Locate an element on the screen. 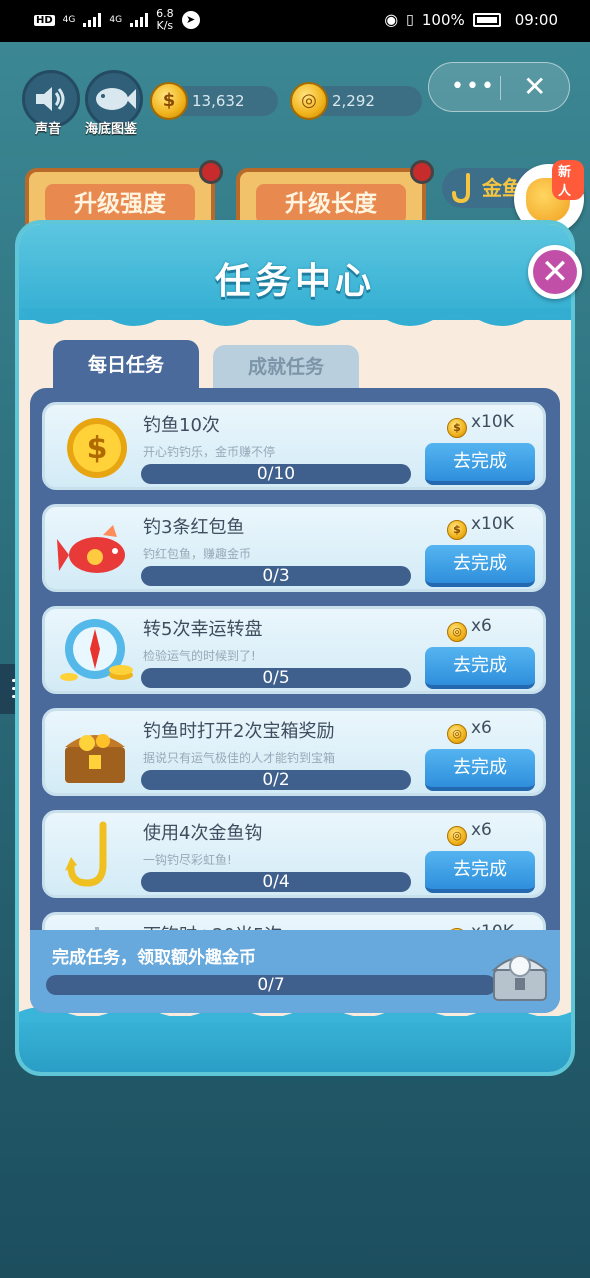  task-name: 钓3条红包鱼 is located at coordinates (194, 527).